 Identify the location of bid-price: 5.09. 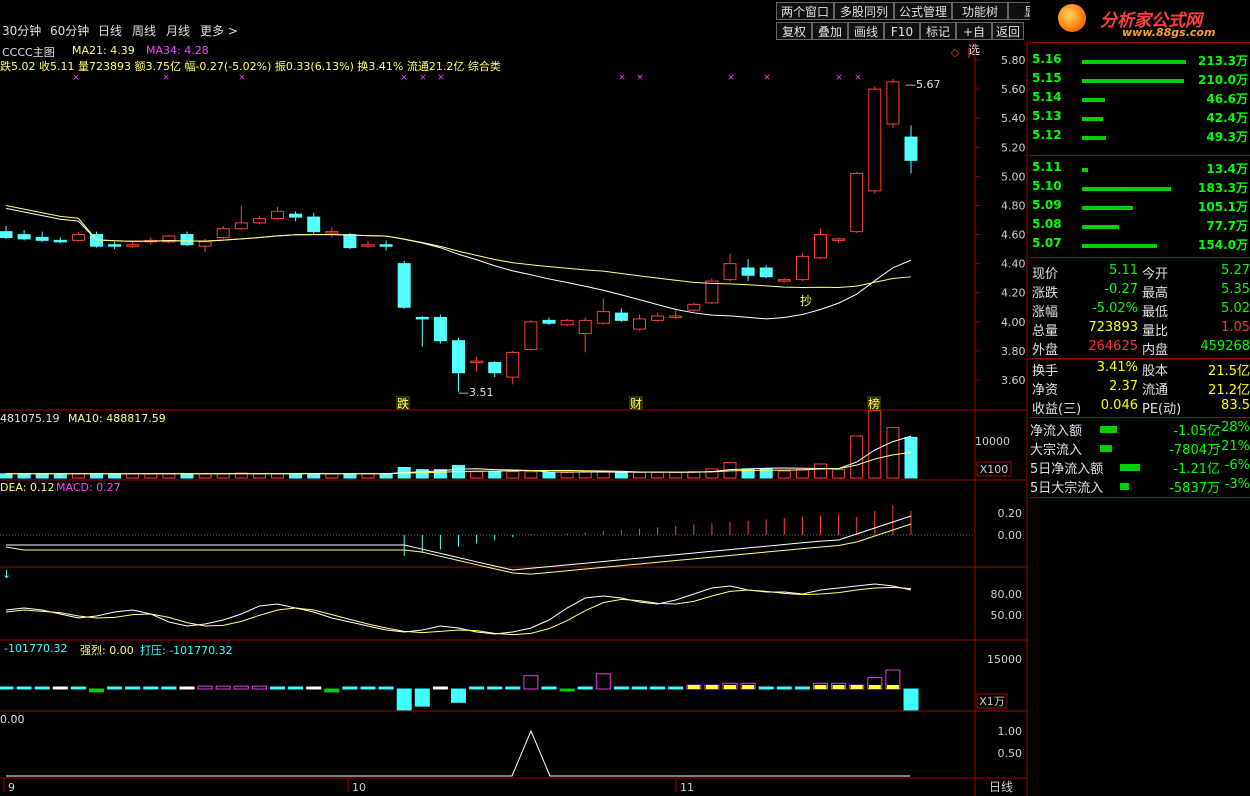
(1047, 205).